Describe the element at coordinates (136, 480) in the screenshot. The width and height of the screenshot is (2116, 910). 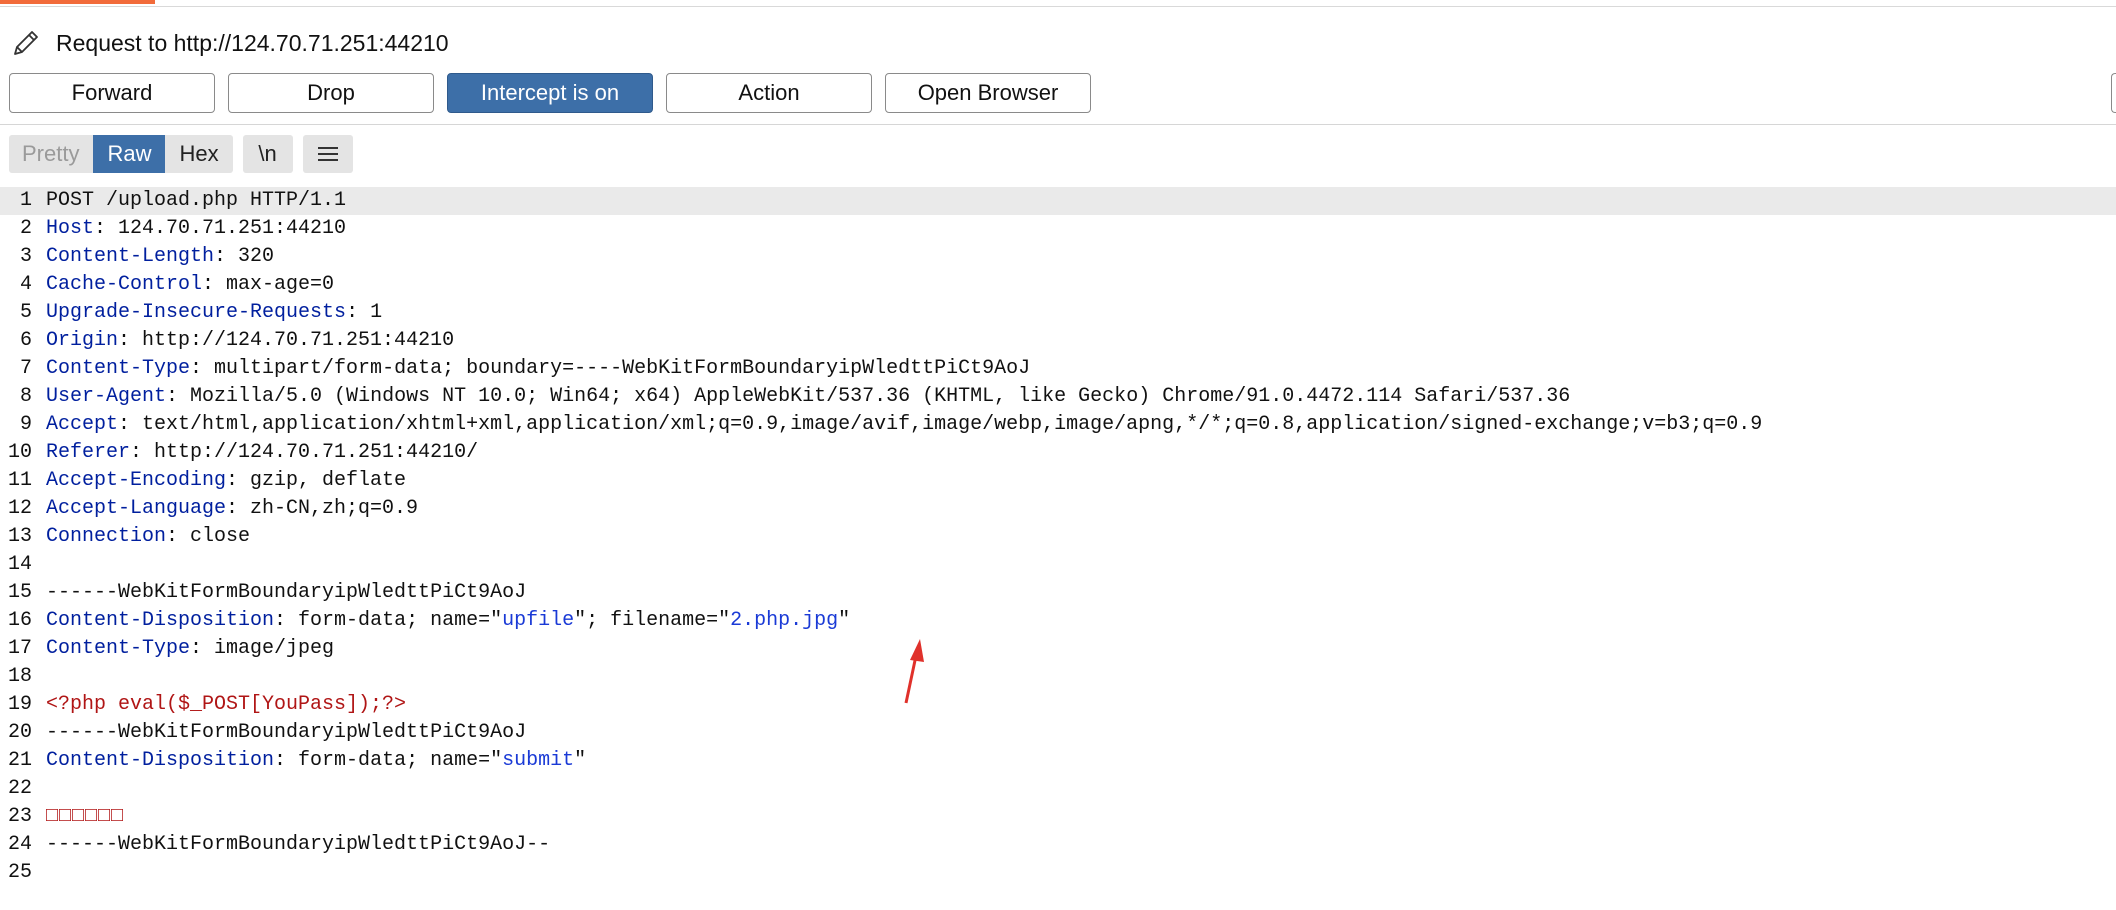
I see `header-name: Accept-Encoding` at that location.